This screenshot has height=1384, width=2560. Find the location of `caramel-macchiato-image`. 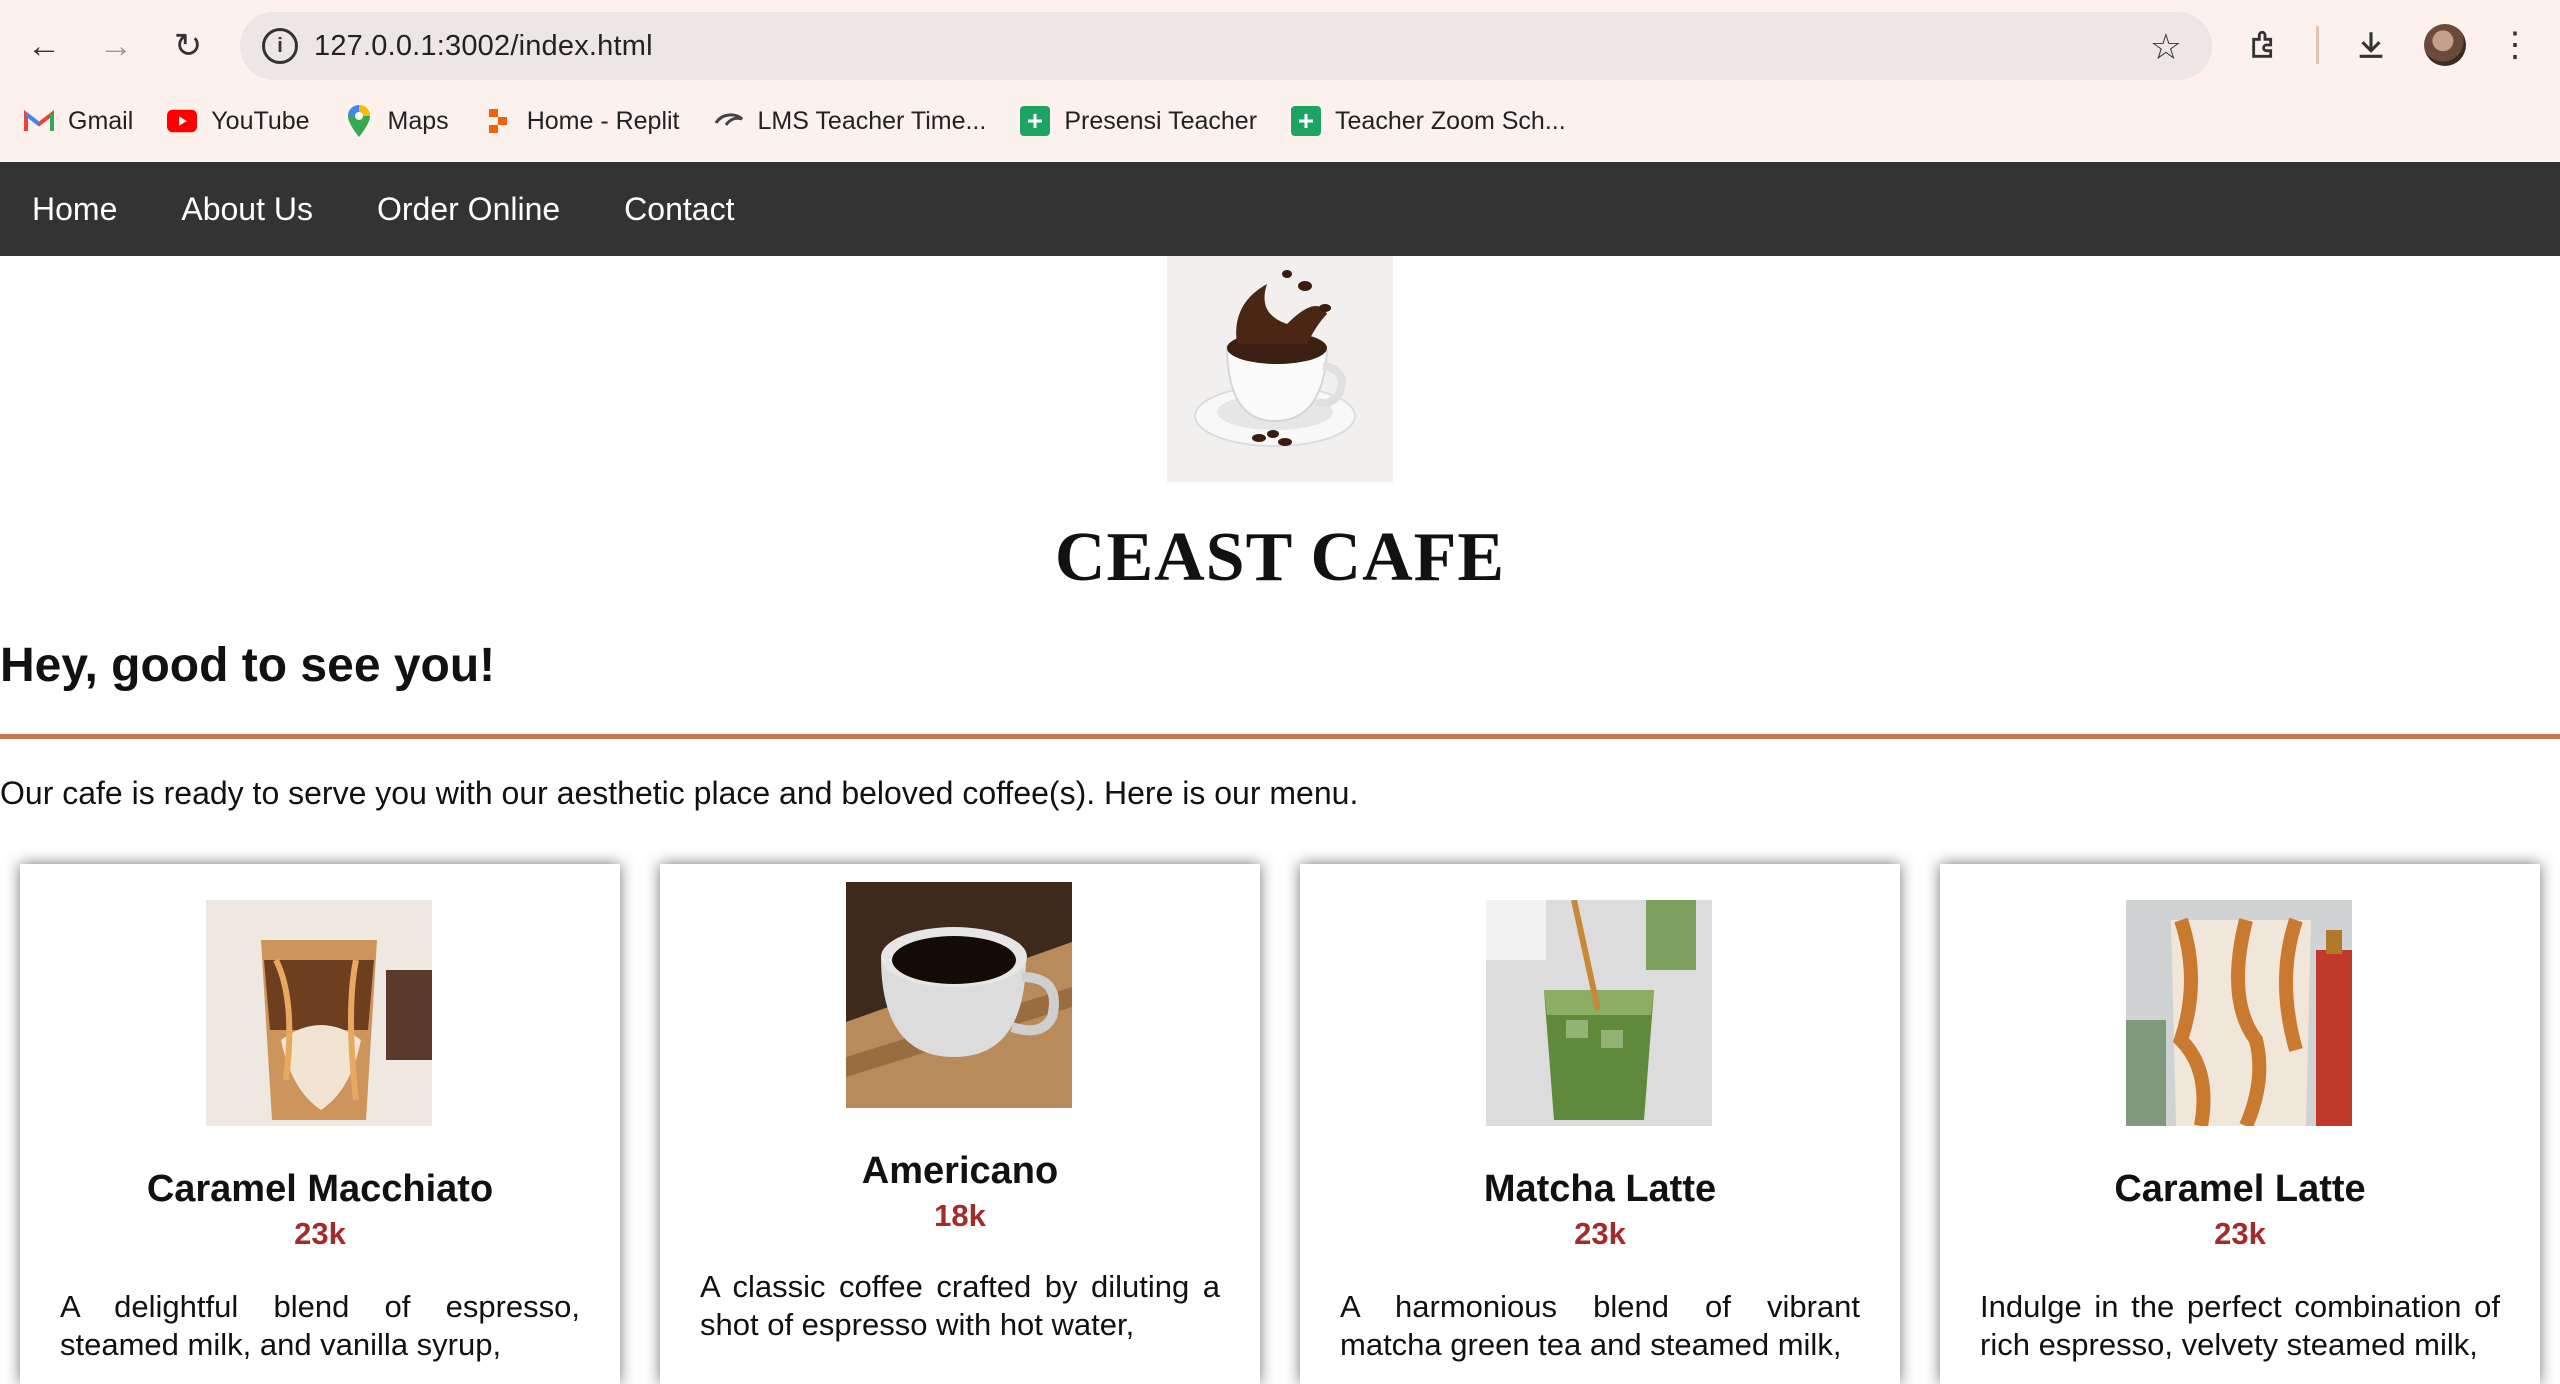

caramel-macchiato-image is located at coordinates (319, 1013).